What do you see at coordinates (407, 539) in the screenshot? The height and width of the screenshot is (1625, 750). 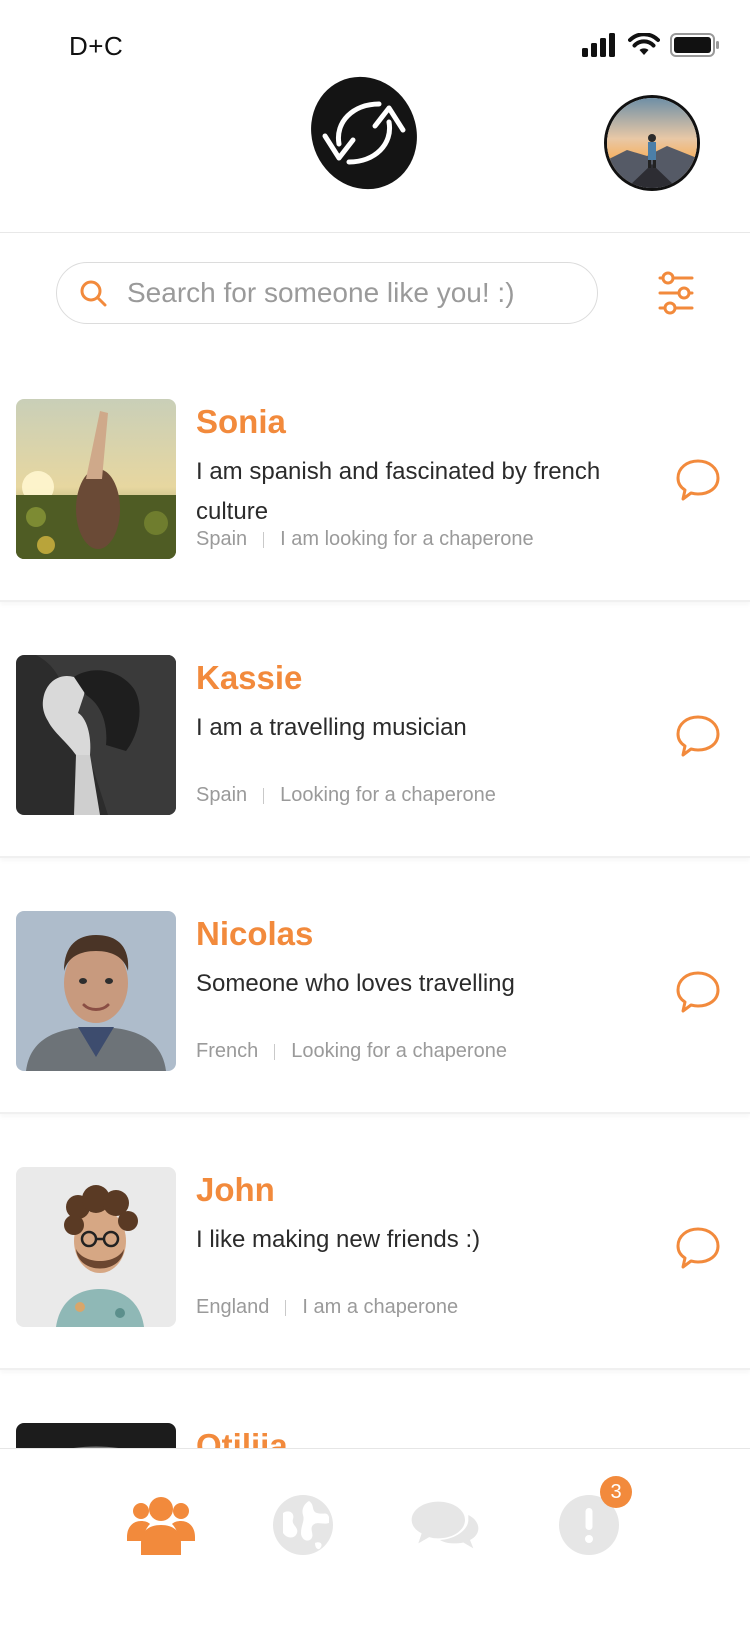 I see `user-status: I am looking for a chaperone` at bounding box center [407, 539].